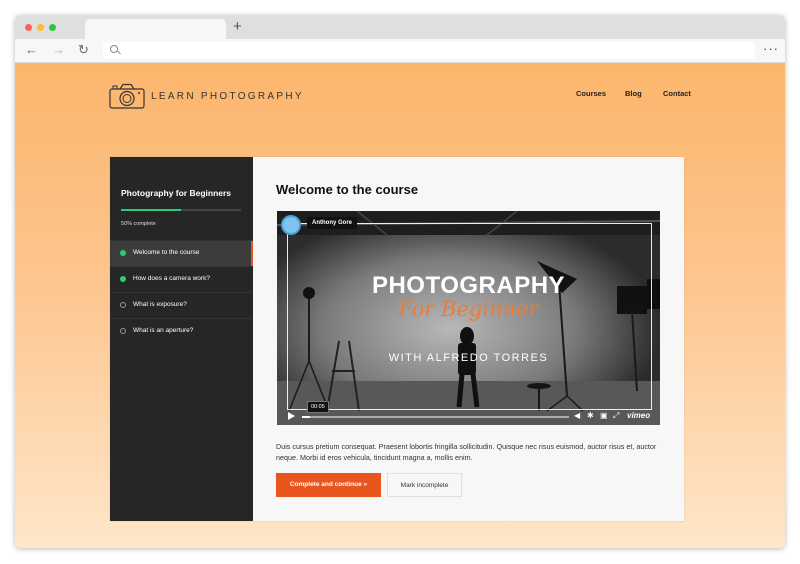  Describe the element at coordinates (347, 189) in the screenshot. I see `lesson-title: Welcome to the course` at that location.